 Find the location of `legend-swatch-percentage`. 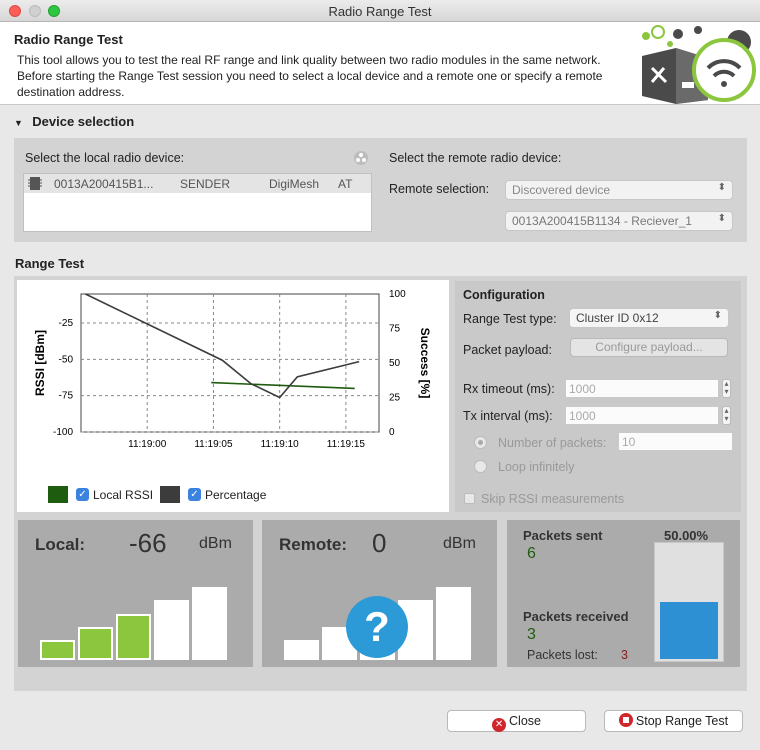

legend-swatch-percentage is located at coordinates (170, 494).